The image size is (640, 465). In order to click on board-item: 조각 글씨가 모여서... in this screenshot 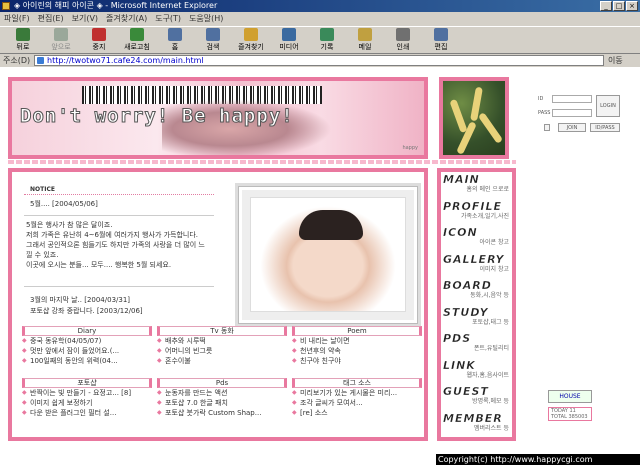, I will do `click(357, 403)`.